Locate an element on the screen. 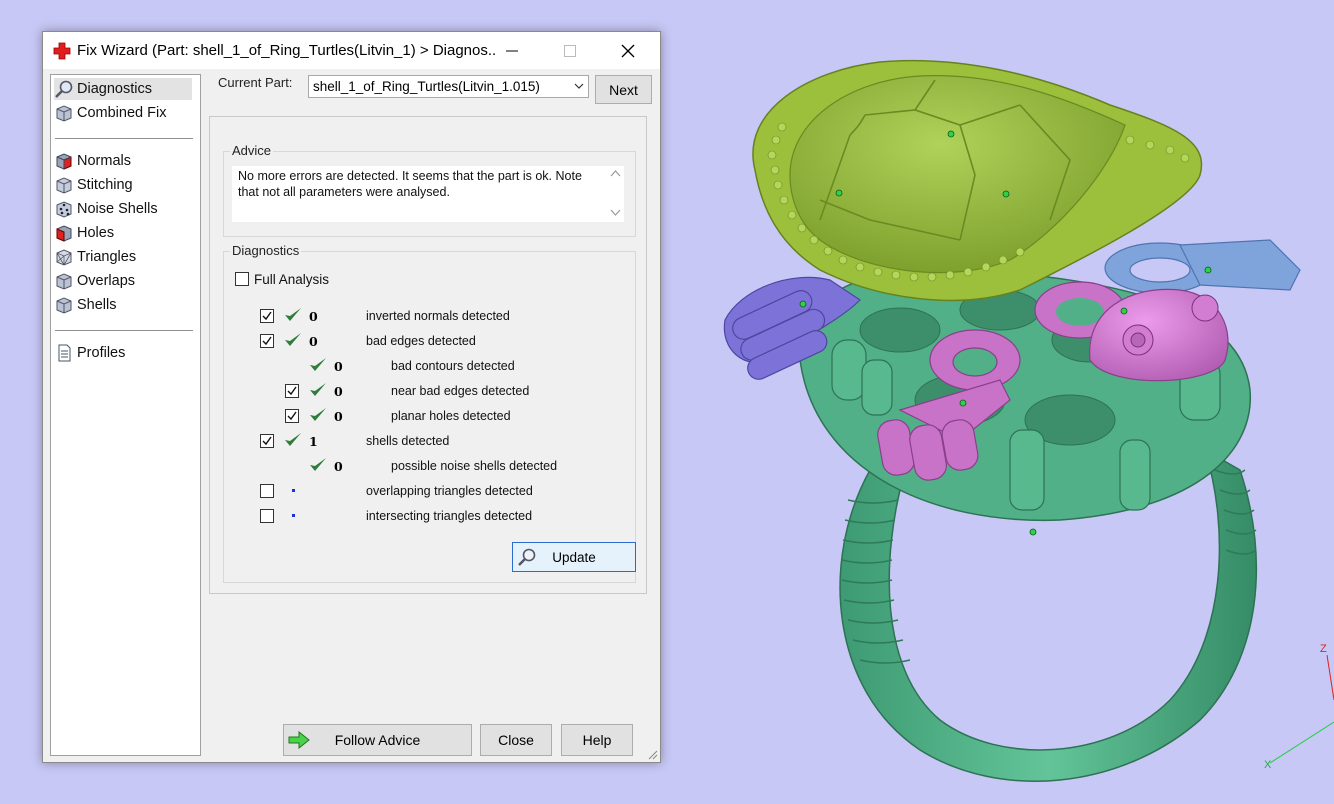 The height and width of the screenshot is (804, 1334). intersecting-triangles-label: intersecting triangles detected is located at coordinates (449, 516).